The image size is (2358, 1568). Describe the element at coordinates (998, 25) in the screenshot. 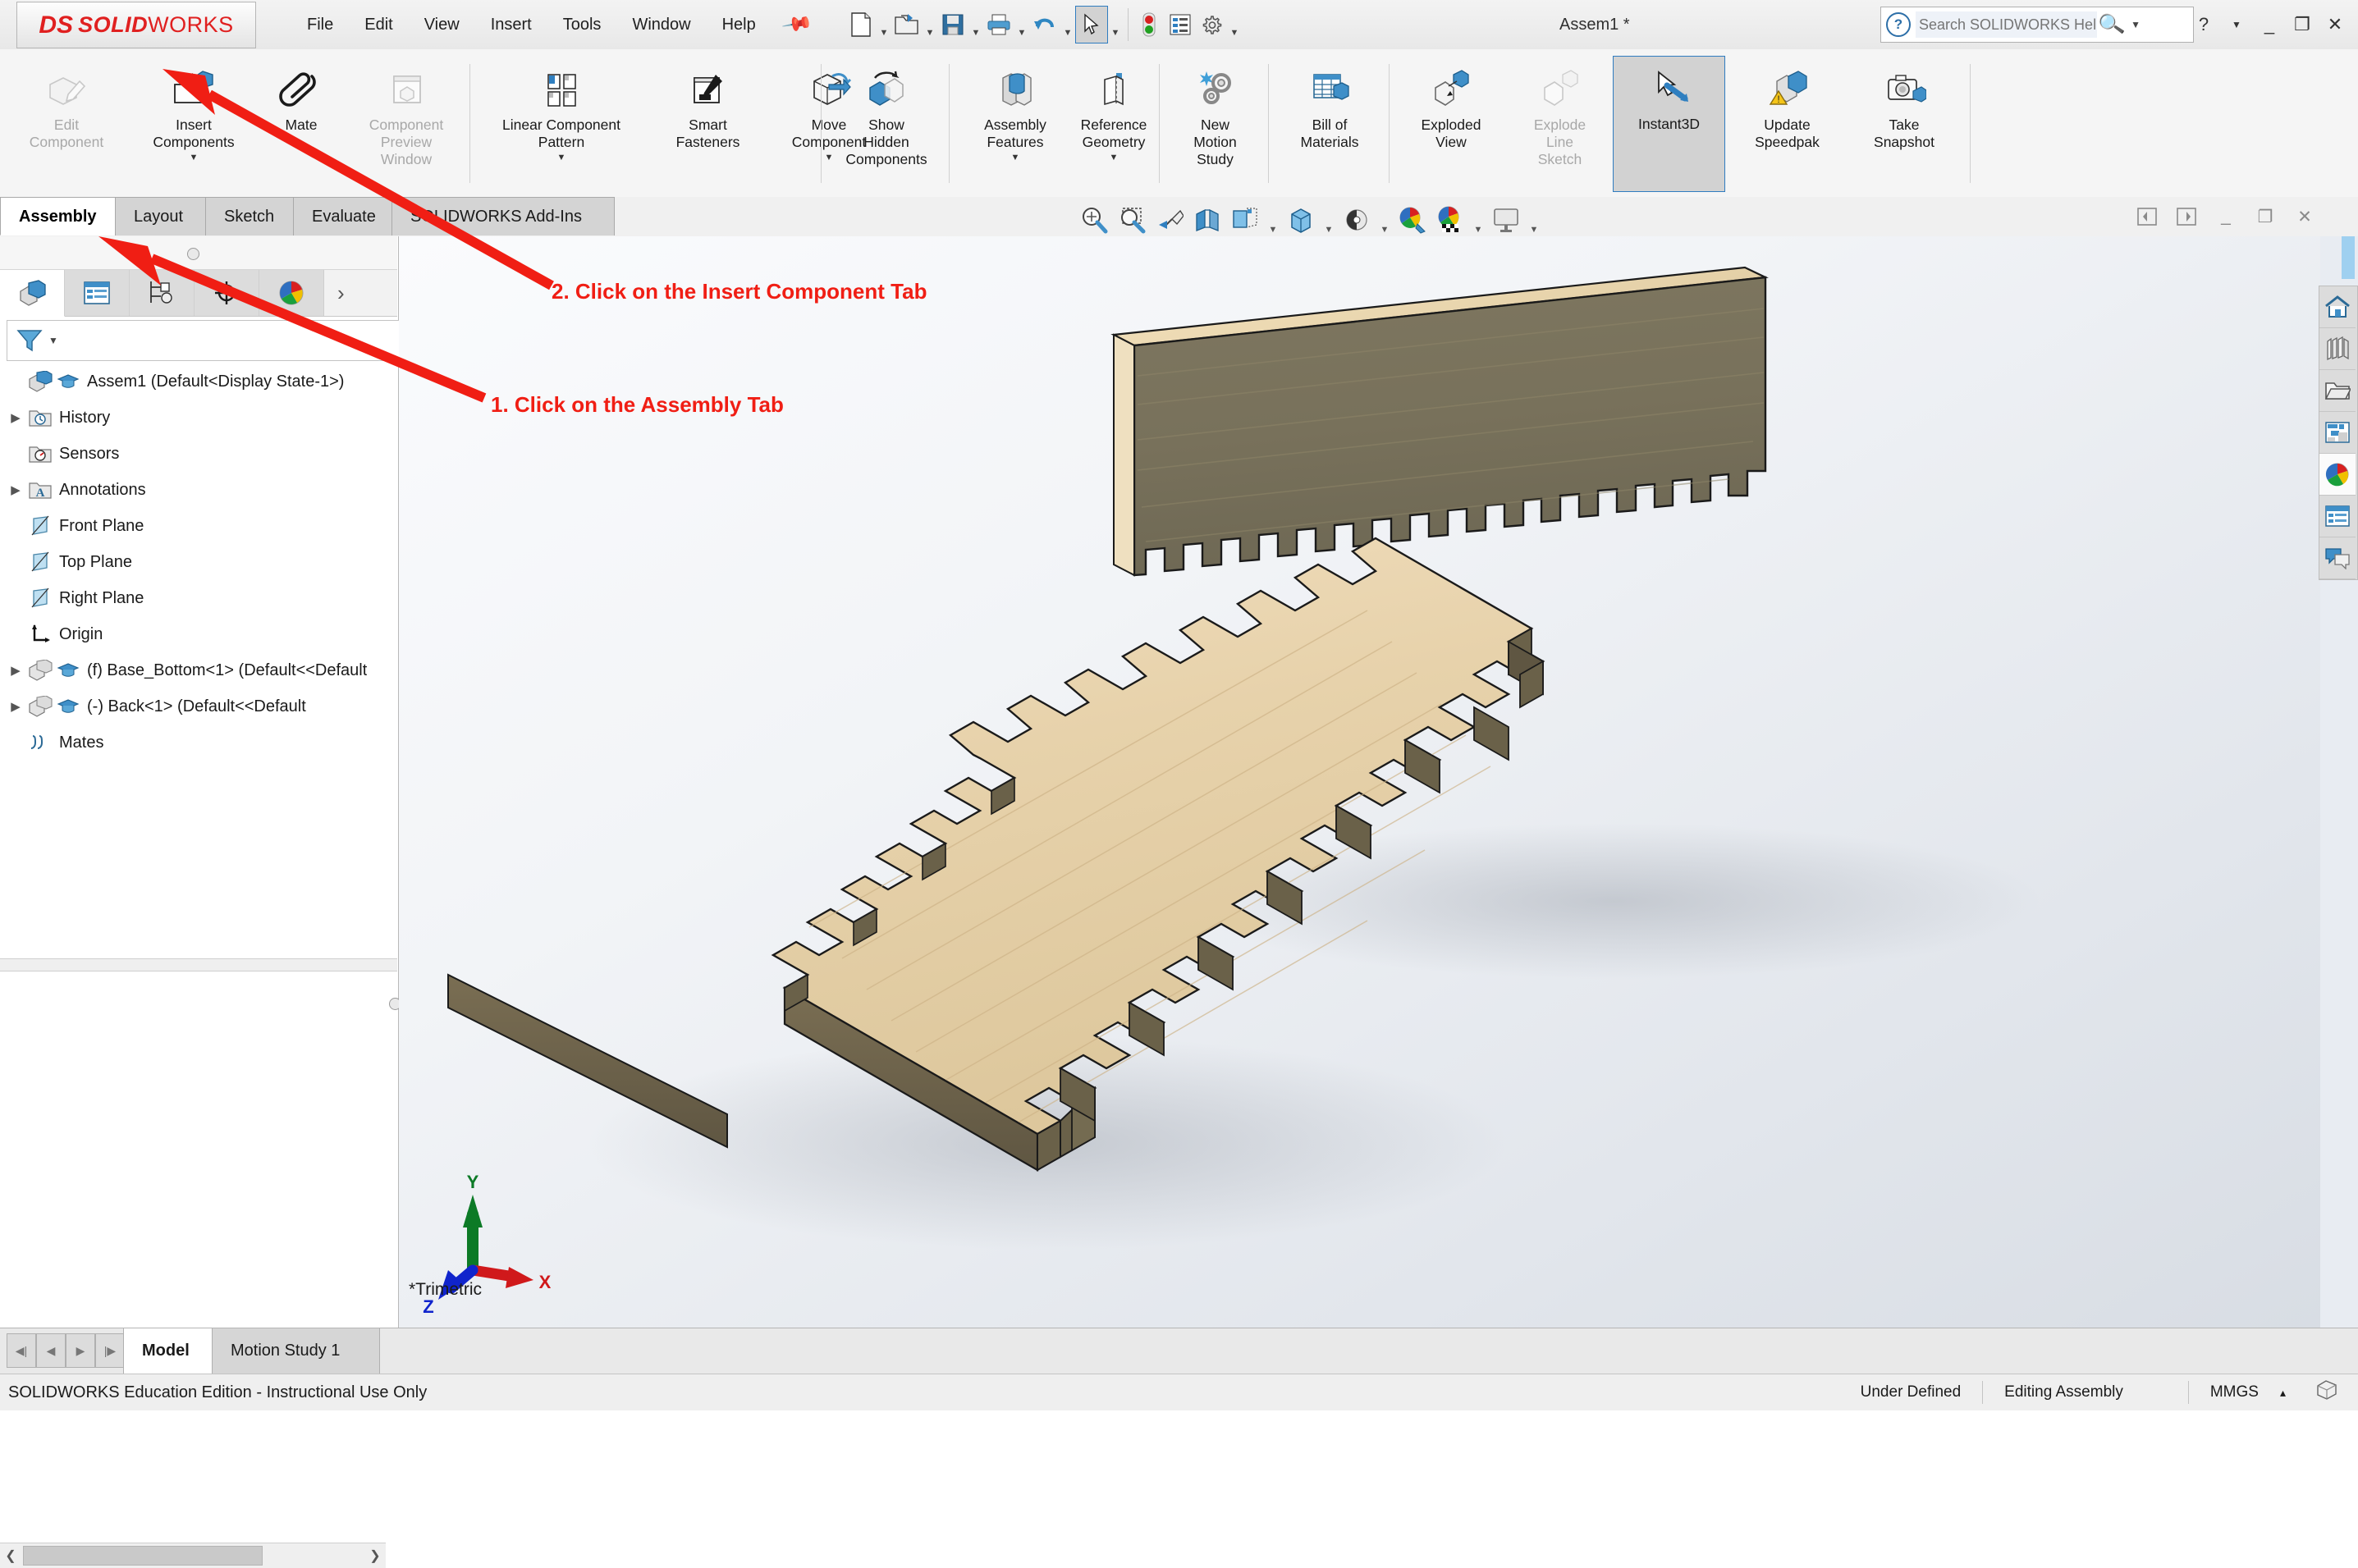

I see `print-icon` at that location.